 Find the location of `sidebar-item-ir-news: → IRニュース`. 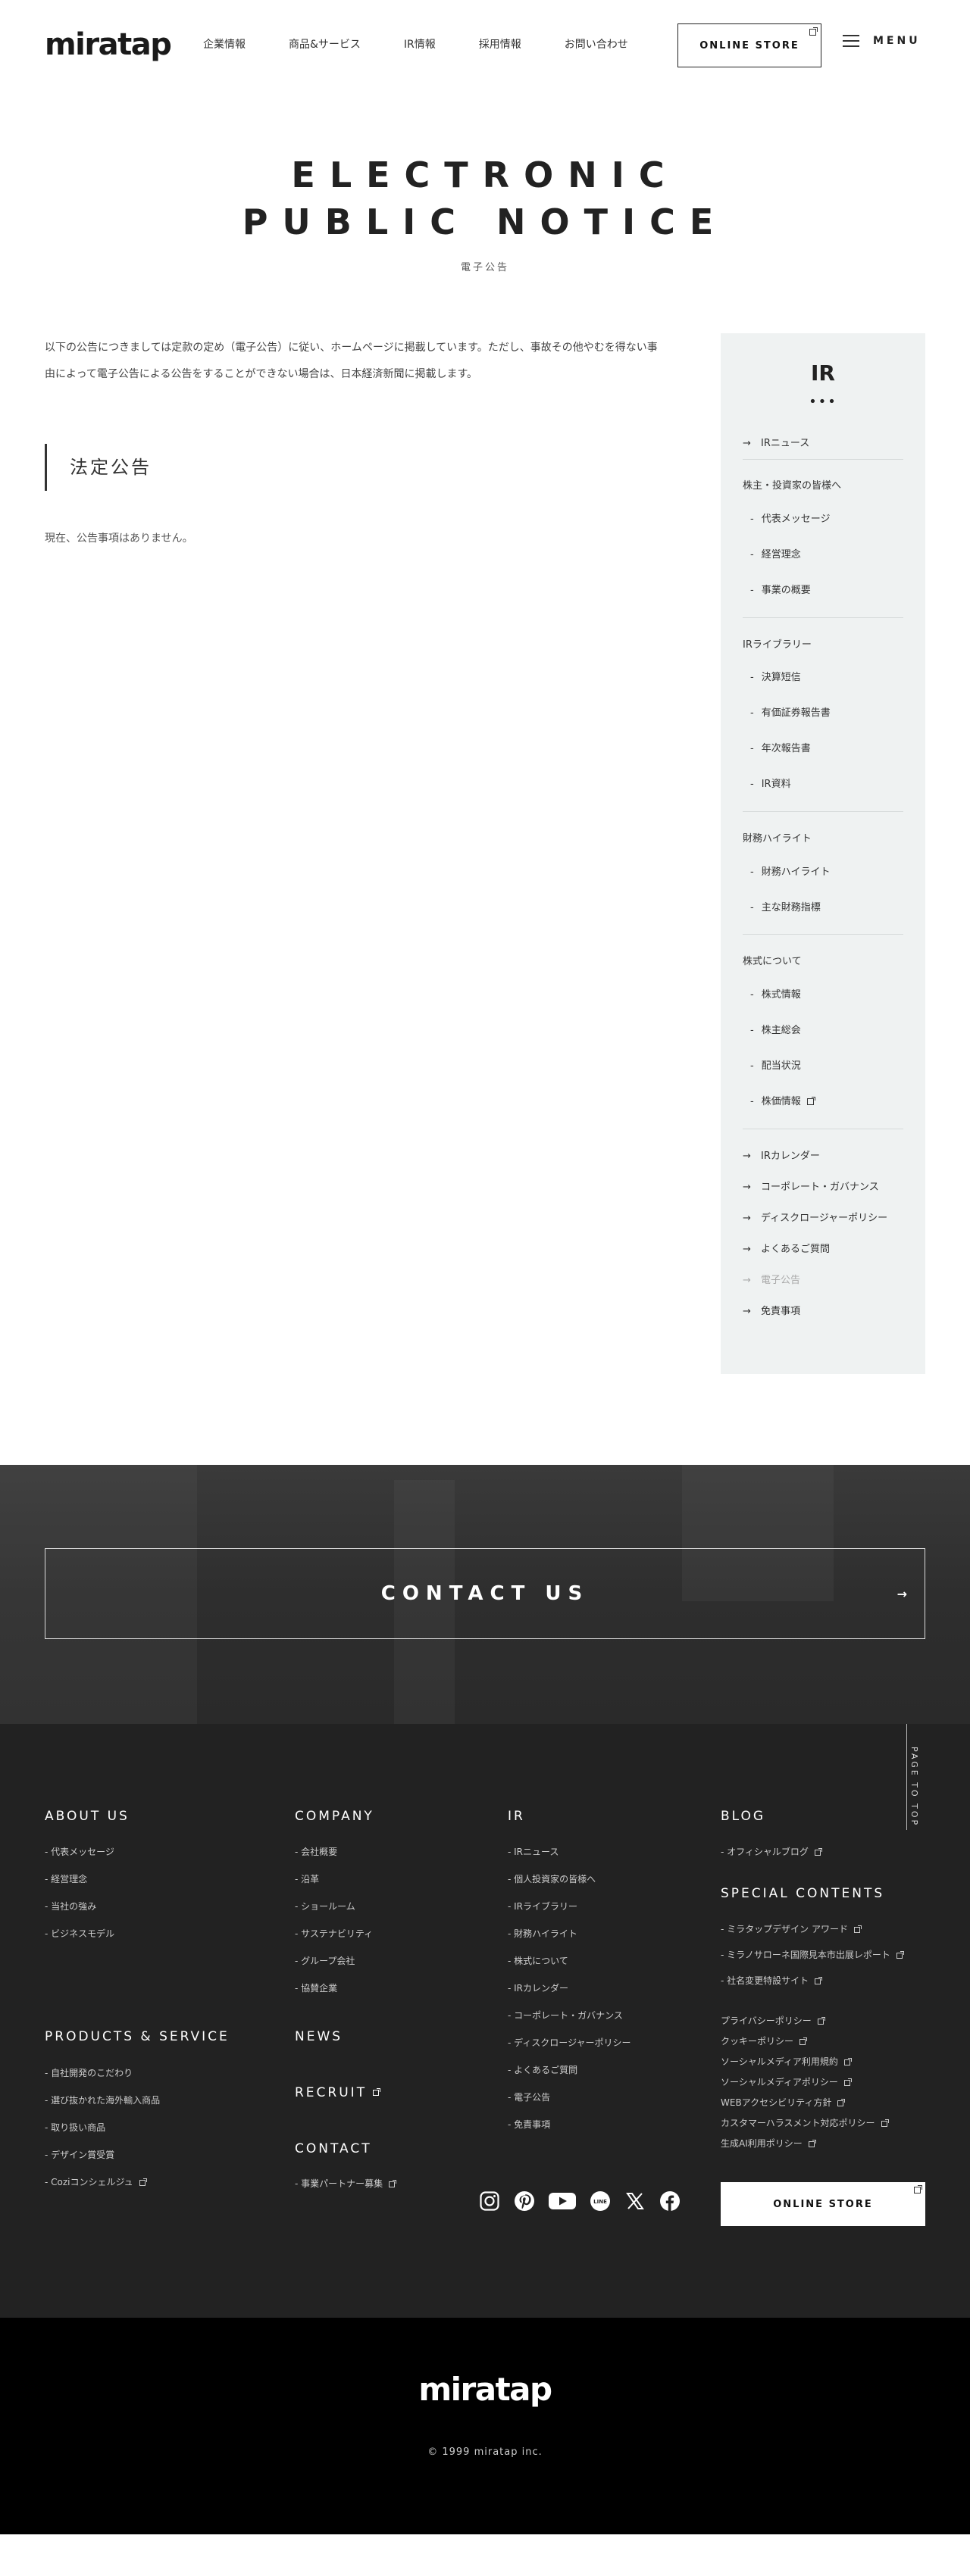

sidebar-item-ir-news: → IRニュース is located at coordinates (776, 442).